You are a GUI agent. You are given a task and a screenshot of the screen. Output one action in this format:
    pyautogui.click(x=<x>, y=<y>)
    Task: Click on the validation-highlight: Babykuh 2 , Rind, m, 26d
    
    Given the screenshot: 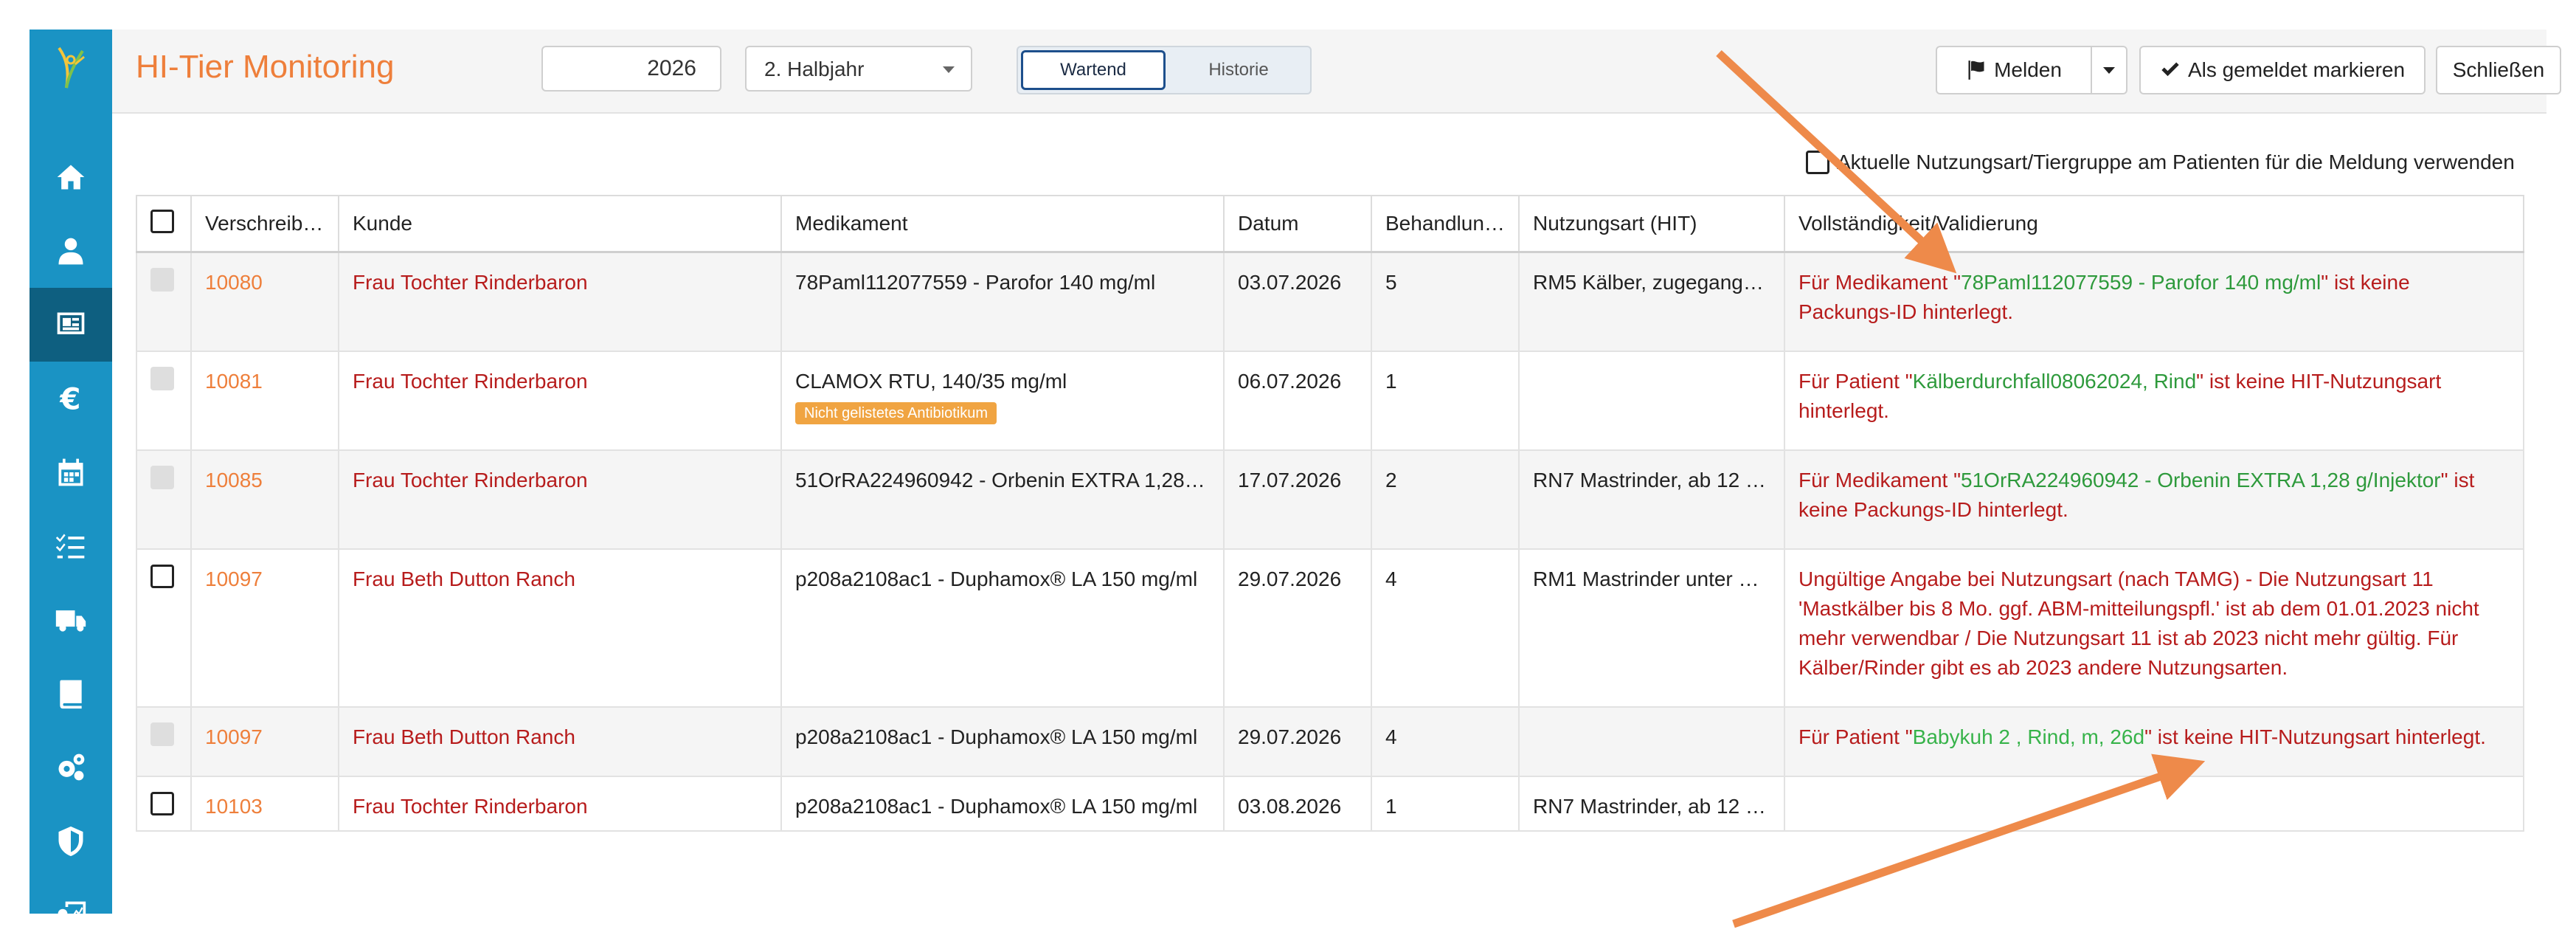 What is the action you would take?
    pyautogui.click(x=2029, y=737)
    